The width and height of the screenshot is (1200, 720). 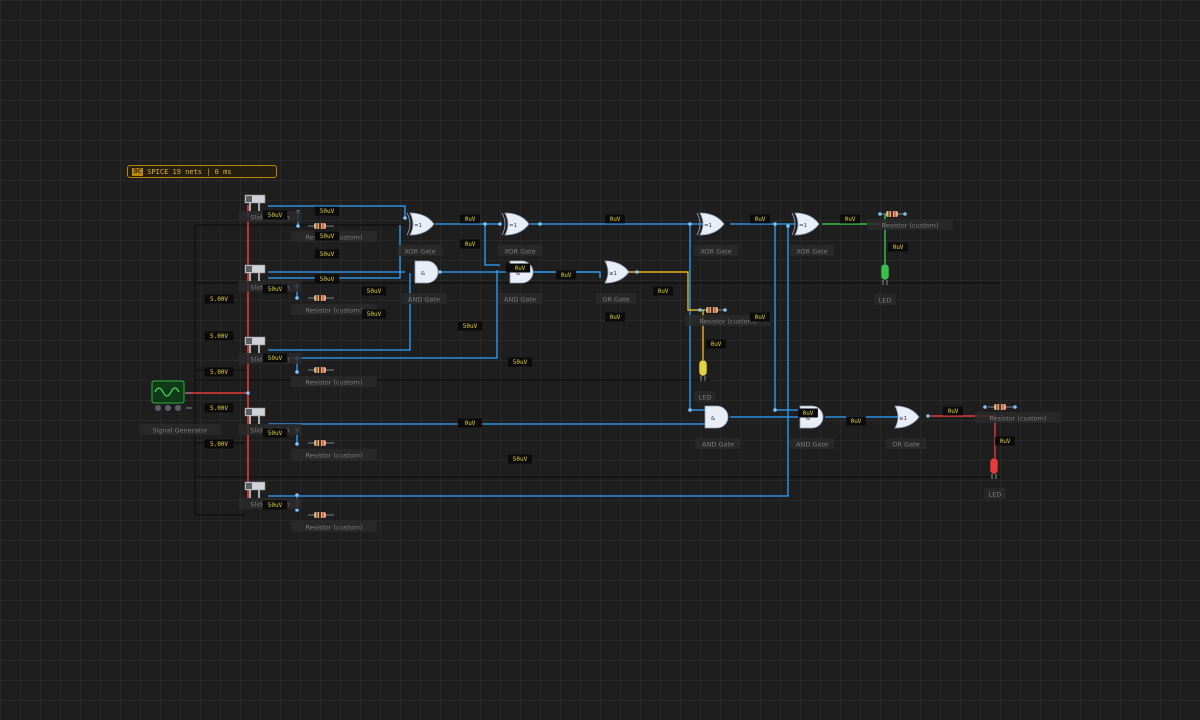 I want to click on signal-generator, so click(x=171, y=395).